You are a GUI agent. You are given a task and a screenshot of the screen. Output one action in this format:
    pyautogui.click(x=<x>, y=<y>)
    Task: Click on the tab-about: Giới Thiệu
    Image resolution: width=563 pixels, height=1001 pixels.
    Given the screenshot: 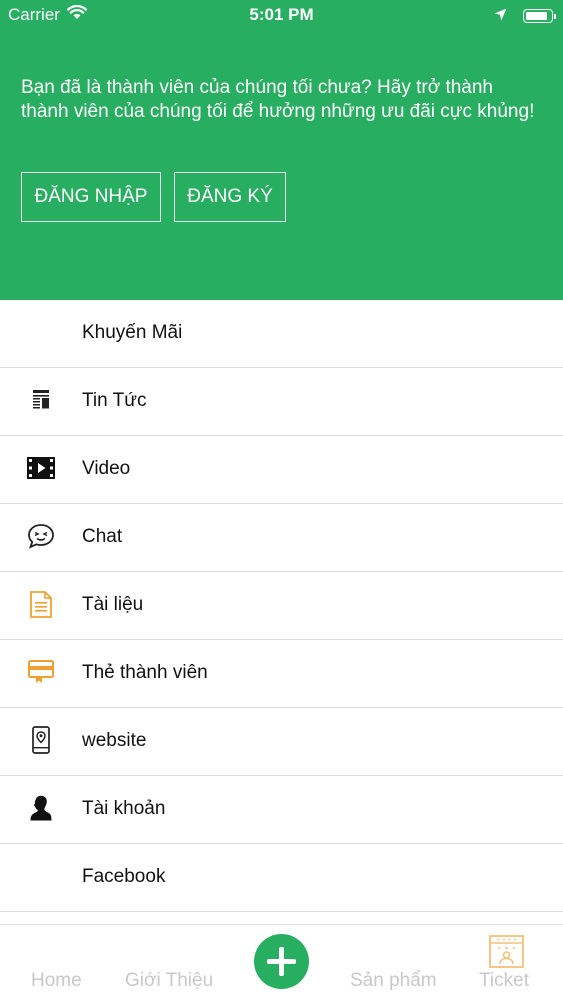 What is the action you would take?
    pyautogui.click(x=169, y=981)
    